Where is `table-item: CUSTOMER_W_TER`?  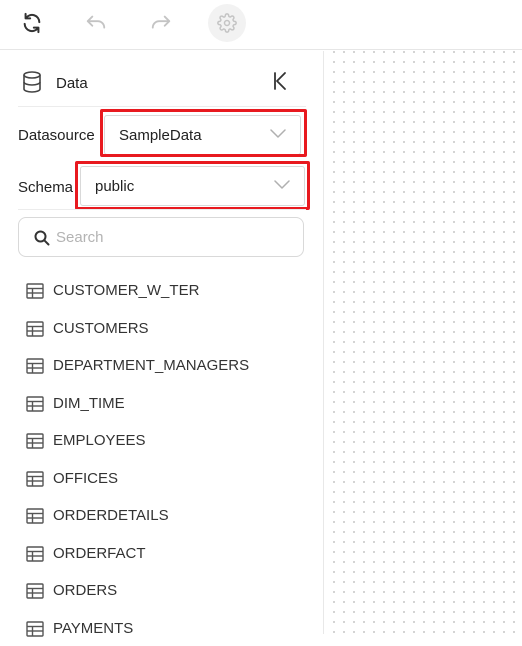 table-item: CUSTOMER_W_TER is located at coordinates (162, 291).